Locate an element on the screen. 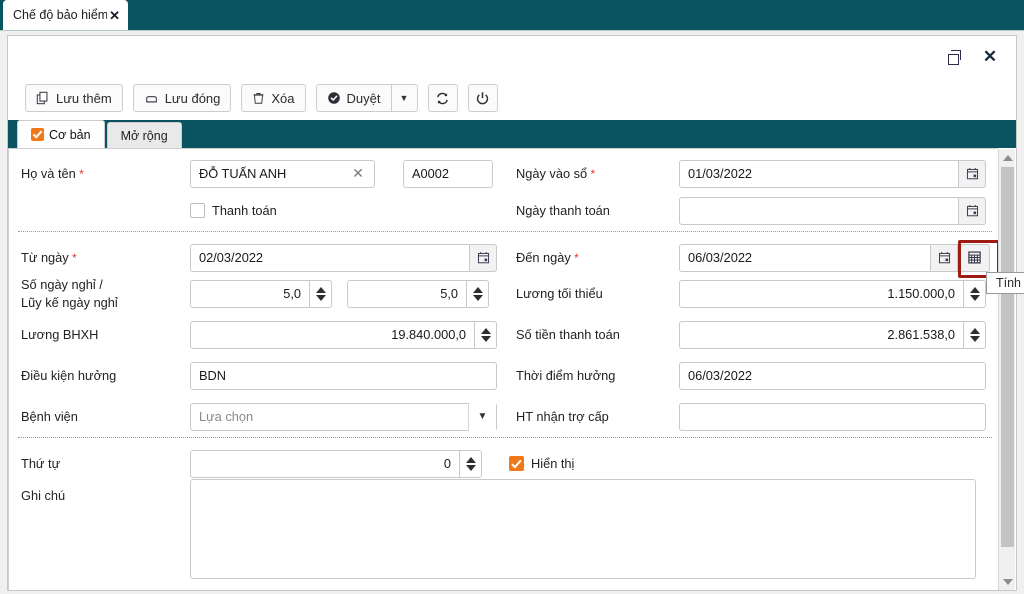 The image size is (1024, 594). min-salary-stepper is located at coordinates (975, 293).